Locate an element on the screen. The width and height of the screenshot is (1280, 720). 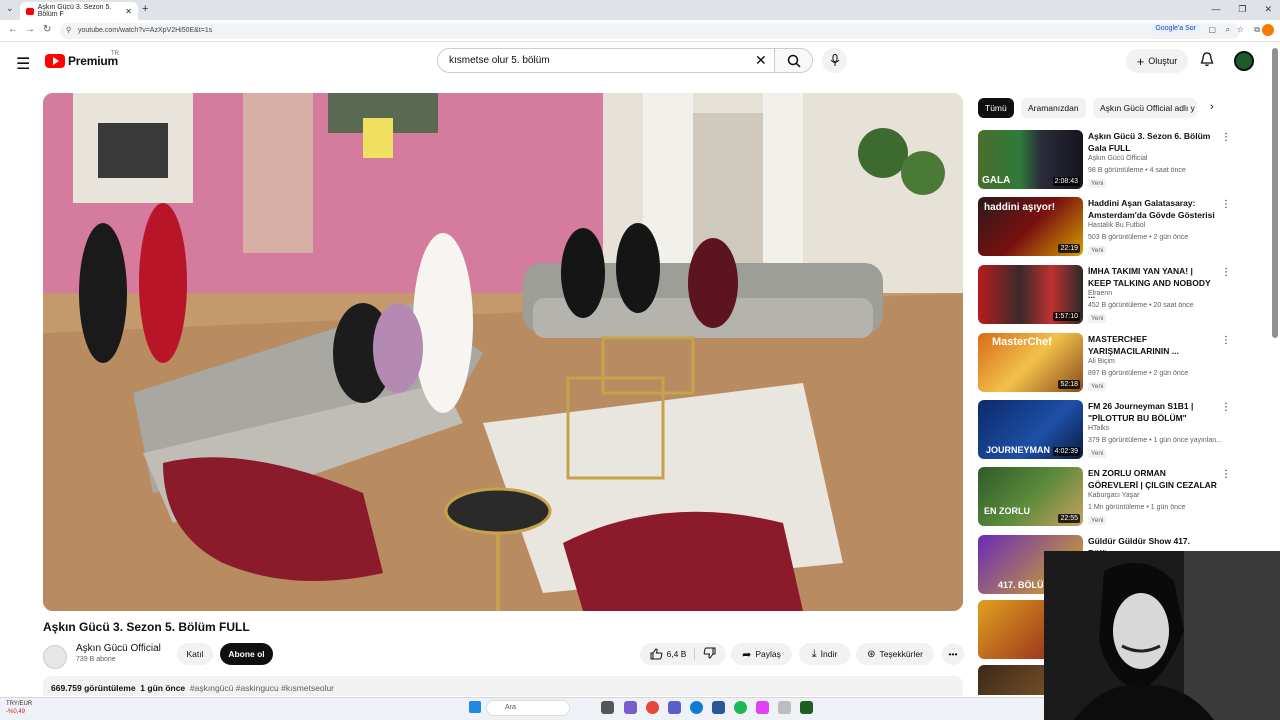
photos-icon is located at coordinates (762, 707).